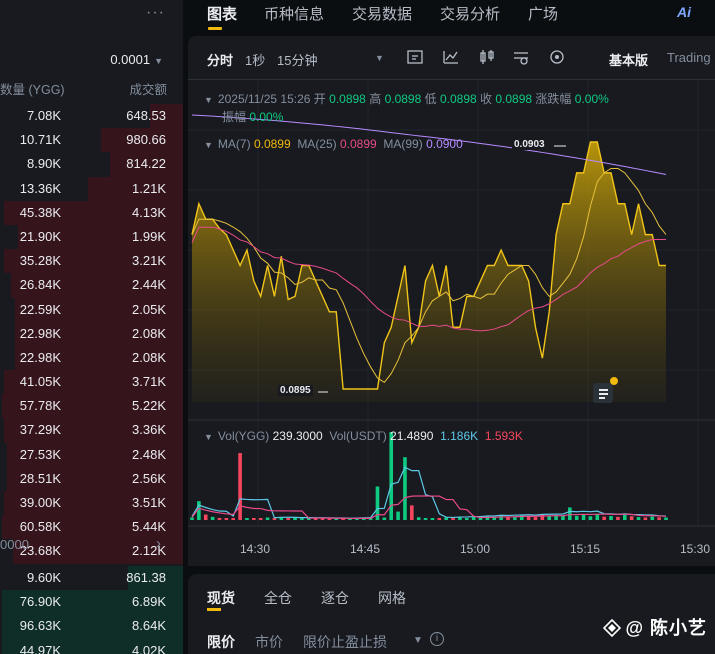 The image size is (715, 654). What do you see at coordinates (136, 59) in the screenshot?
I see `tick-size-select: 0.0001 ▼` at bounding box center [136, 59].